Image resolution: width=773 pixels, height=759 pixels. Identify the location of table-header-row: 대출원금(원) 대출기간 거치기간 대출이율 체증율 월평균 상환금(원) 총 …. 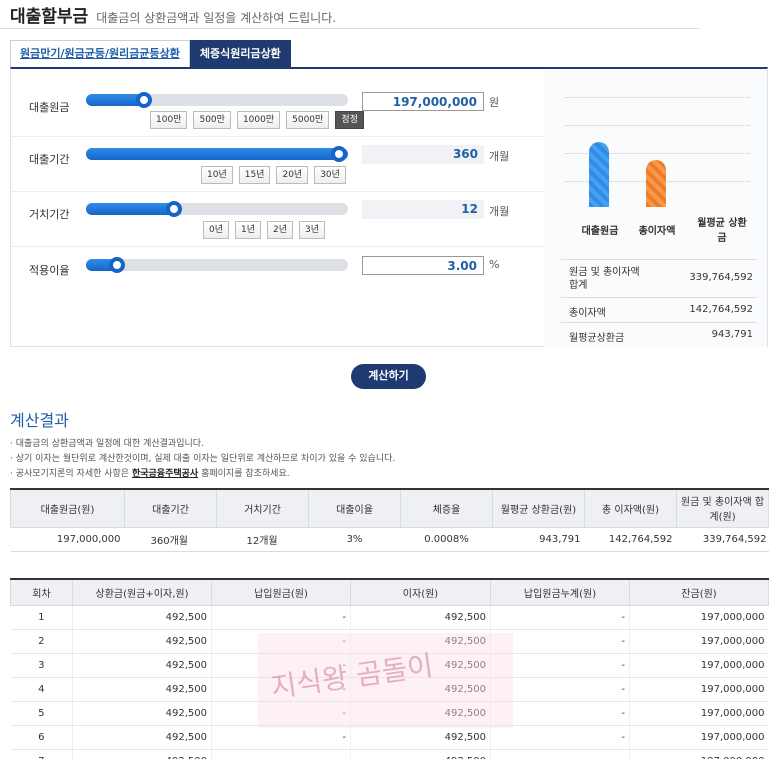
(389, 508).